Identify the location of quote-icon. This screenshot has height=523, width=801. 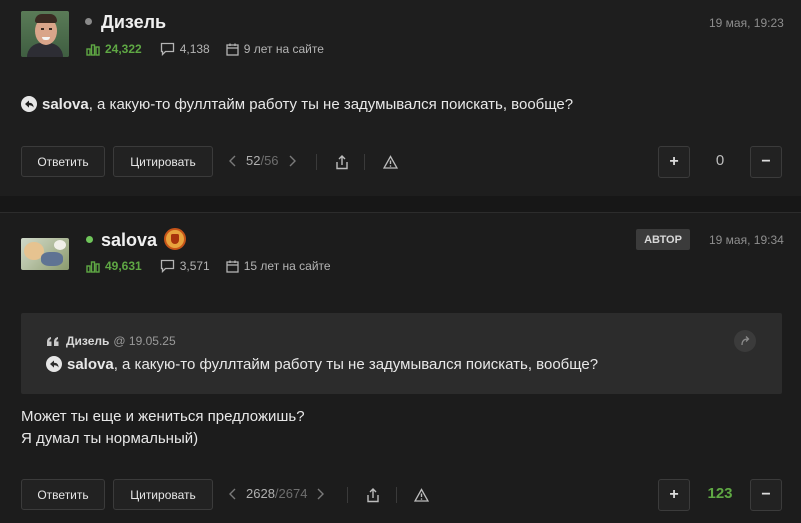
(53, 341).